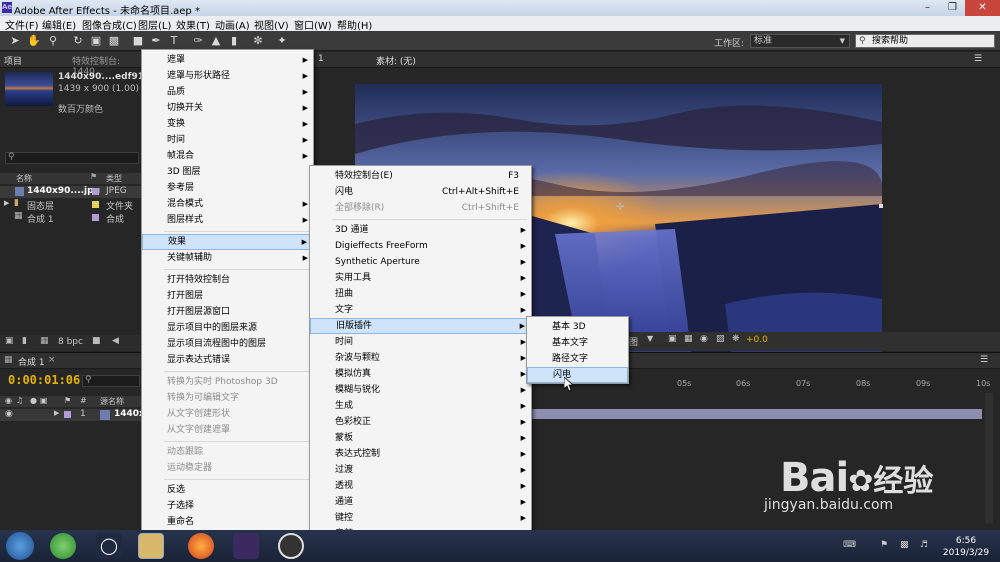 Image resolution: width=1000 pixels, height=562 pixels. What do you see at coordinates (111, 381) in the screenshot?
I see `timeline-search-input: ⚲` at bounding box center [111, 381].